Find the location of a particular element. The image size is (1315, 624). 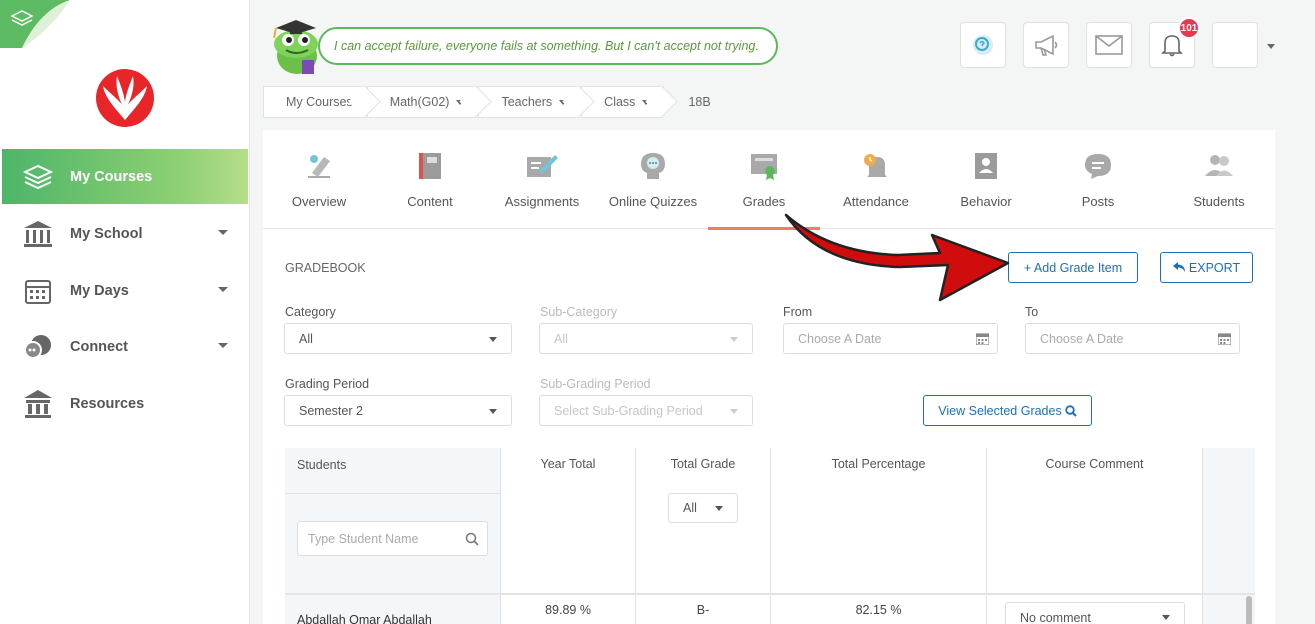

tab-content: Content is located at coordinates (430, 179).